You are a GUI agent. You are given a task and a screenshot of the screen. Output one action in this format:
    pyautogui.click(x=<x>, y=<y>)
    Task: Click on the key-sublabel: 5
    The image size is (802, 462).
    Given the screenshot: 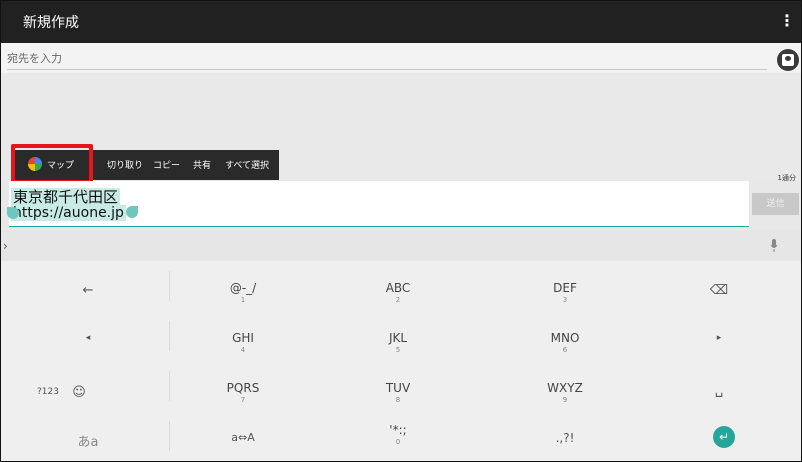 What is the action you would take?
    pyautogui.click(x=398, y=350)
    